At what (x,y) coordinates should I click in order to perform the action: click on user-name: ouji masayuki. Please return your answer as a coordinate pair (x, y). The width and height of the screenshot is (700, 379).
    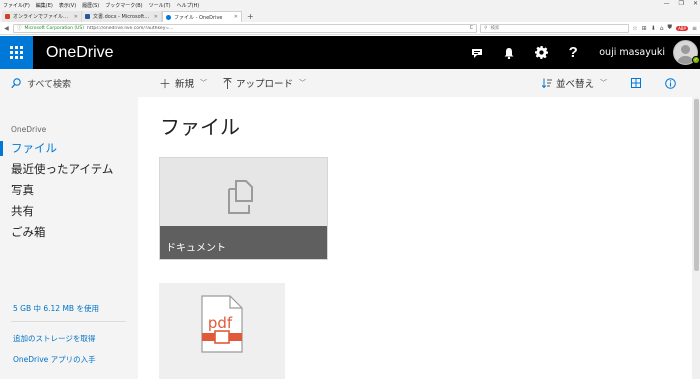
    Looking at the image, I should click on (632, 52).